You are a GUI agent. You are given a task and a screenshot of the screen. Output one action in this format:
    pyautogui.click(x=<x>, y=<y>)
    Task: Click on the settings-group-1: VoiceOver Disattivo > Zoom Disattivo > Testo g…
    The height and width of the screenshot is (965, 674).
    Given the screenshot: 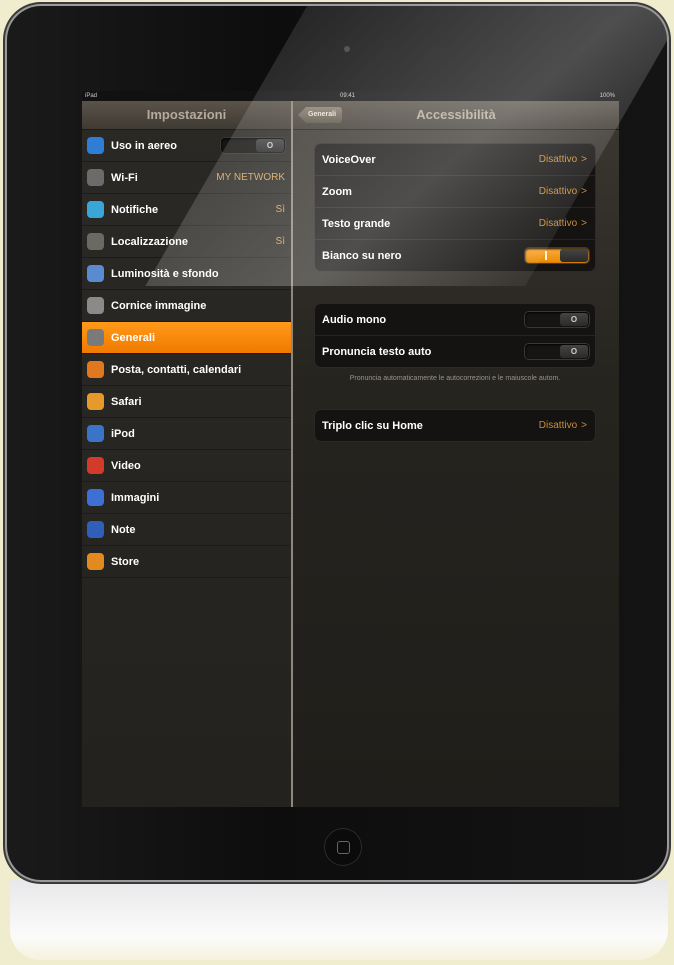 What is the action you would take?
    pyautogui.click(x=455, y=207)
    